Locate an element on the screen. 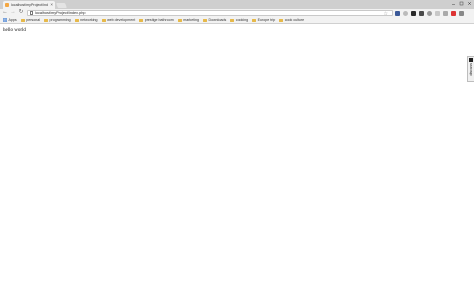 This screenshot has height=296, width=474. discuss-label: discuss is located at coordinates (471, 69).